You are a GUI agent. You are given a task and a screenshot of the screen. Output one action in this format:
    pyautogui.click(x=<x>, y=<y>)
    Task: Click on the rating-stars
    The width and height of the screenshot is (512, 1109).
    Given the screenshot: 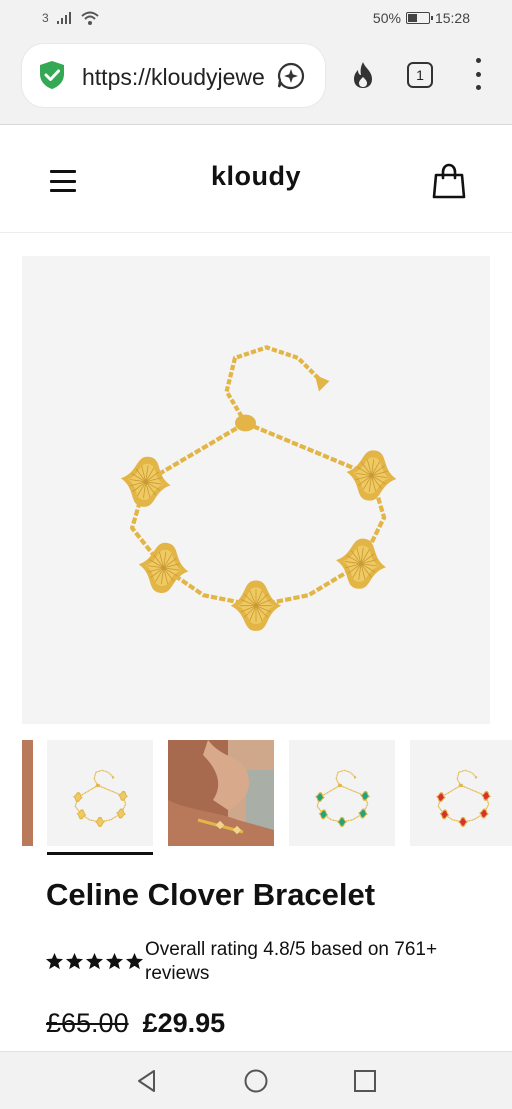 What is the action you would take?
    pyautogui.click(x=94, y=961)
    